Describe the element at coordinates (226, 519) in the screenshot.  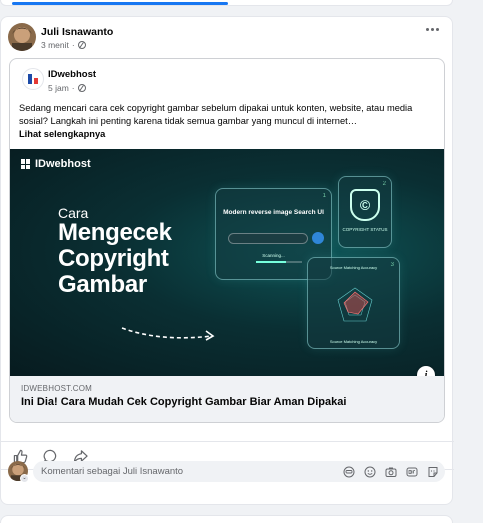
I see `next-post-card` at that location.